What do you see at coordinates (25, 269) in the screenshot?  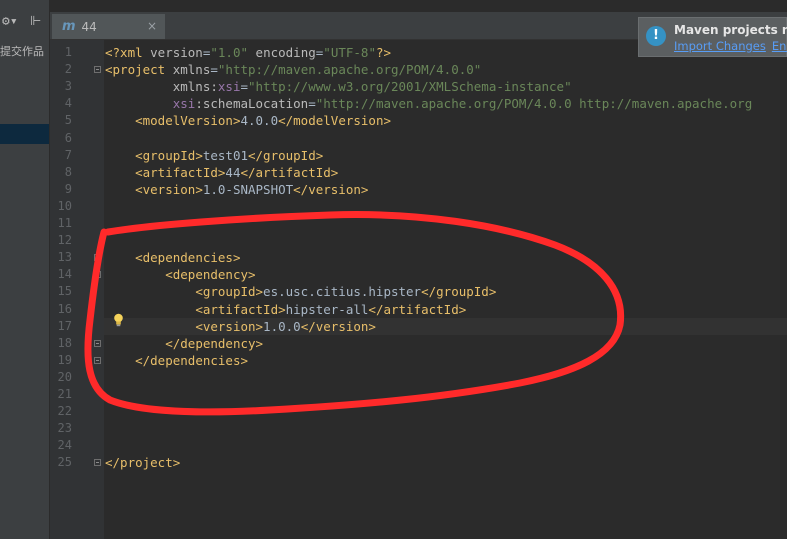 I see `project-tool-window: ⚙▾ ⊩ 提交作品` at bounding box center [25, 269].